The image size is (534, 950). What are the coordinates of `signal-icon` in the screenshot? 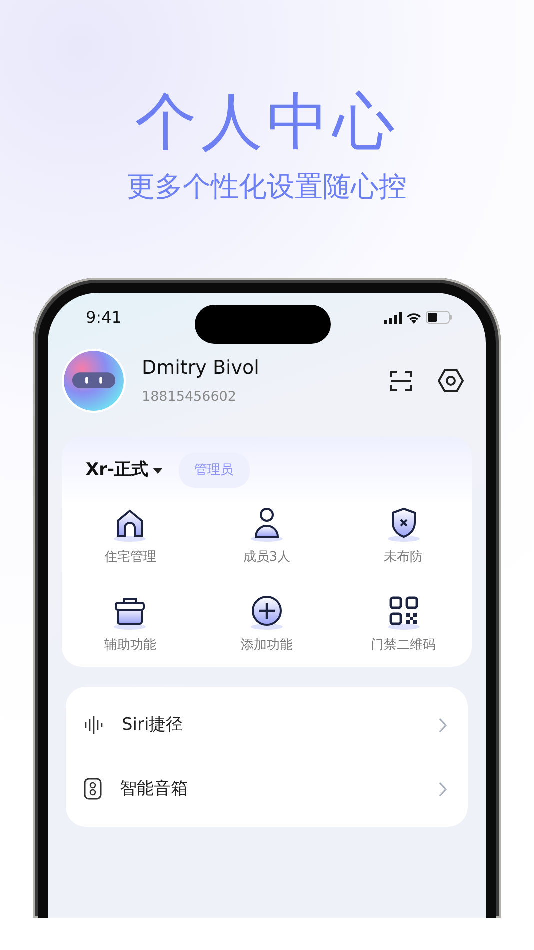 It's located at (393, 318).